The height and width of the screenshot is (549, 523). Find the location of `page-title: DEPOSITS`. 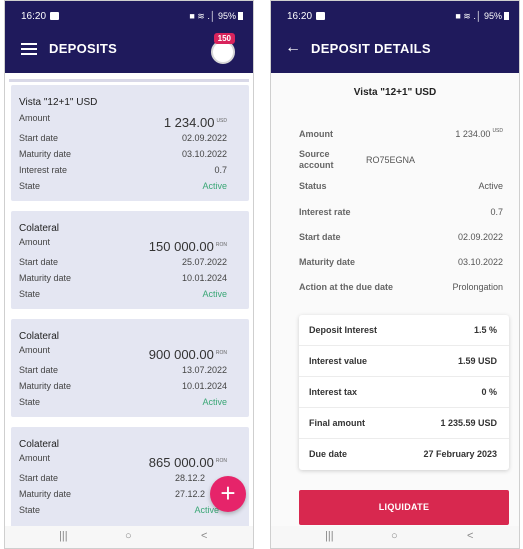

page-title: DEPOSITS is located at coordinates (83, 48).